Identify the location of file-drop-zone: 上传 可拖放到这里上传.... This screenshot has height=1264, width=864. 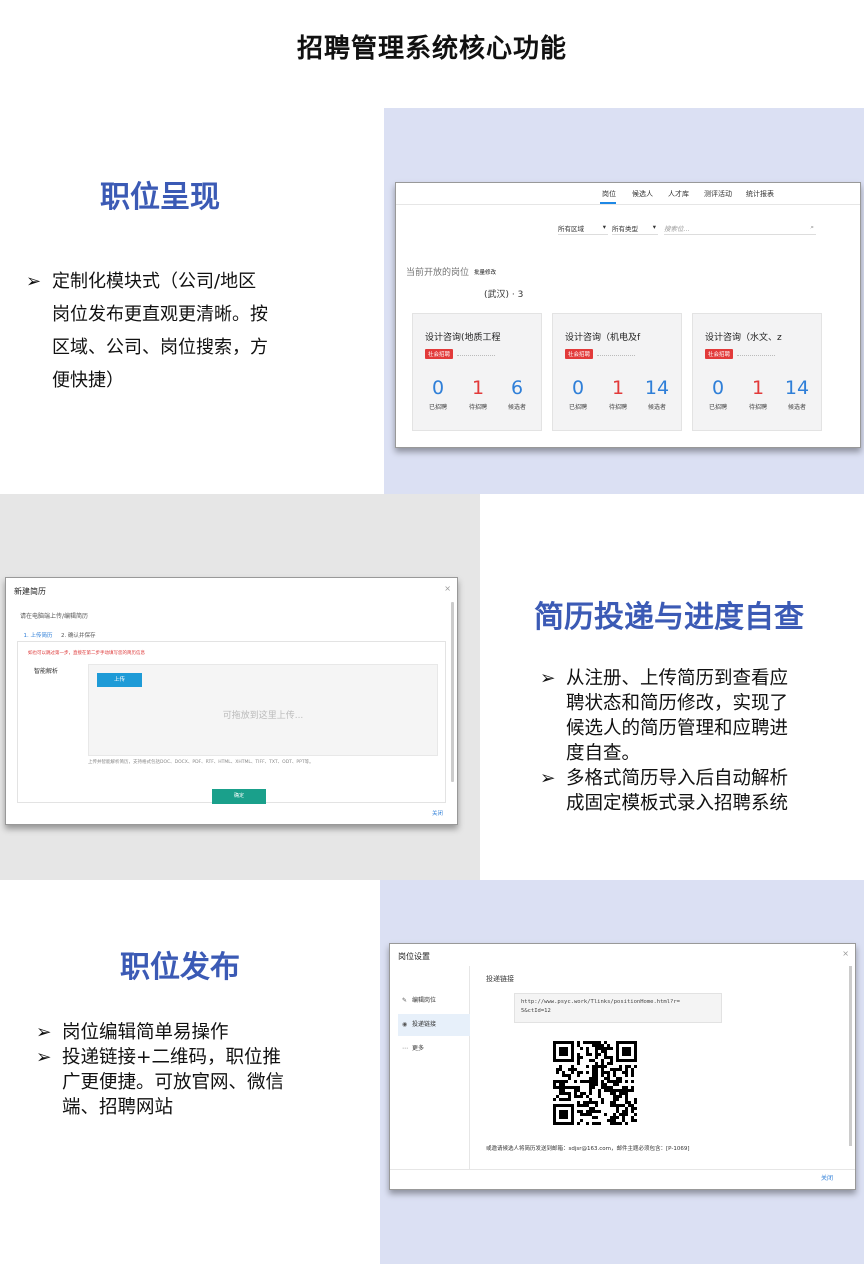
(263, 710).